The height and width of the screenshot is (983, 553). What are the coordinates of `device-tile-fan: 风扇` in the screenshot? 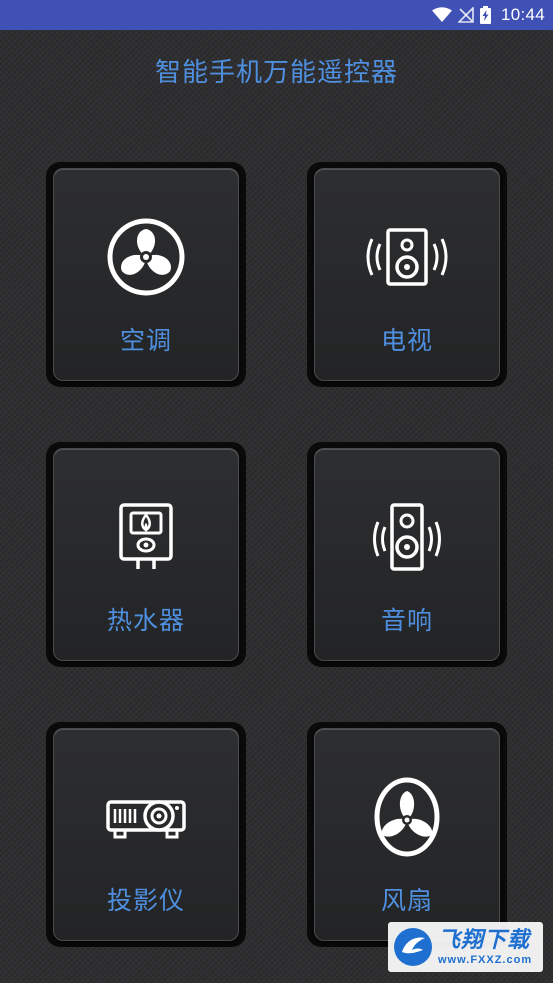 It's located at (407, 834).